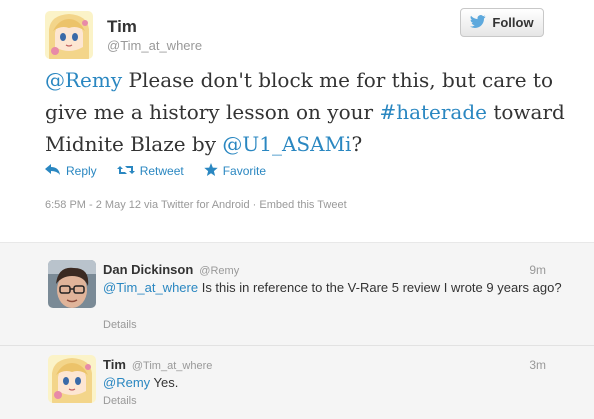 This screenshot has height=419, width=594. Describe the element at coordinates (357, 144) in the screenshot. I see `tweet-text-part: ?` at that location.